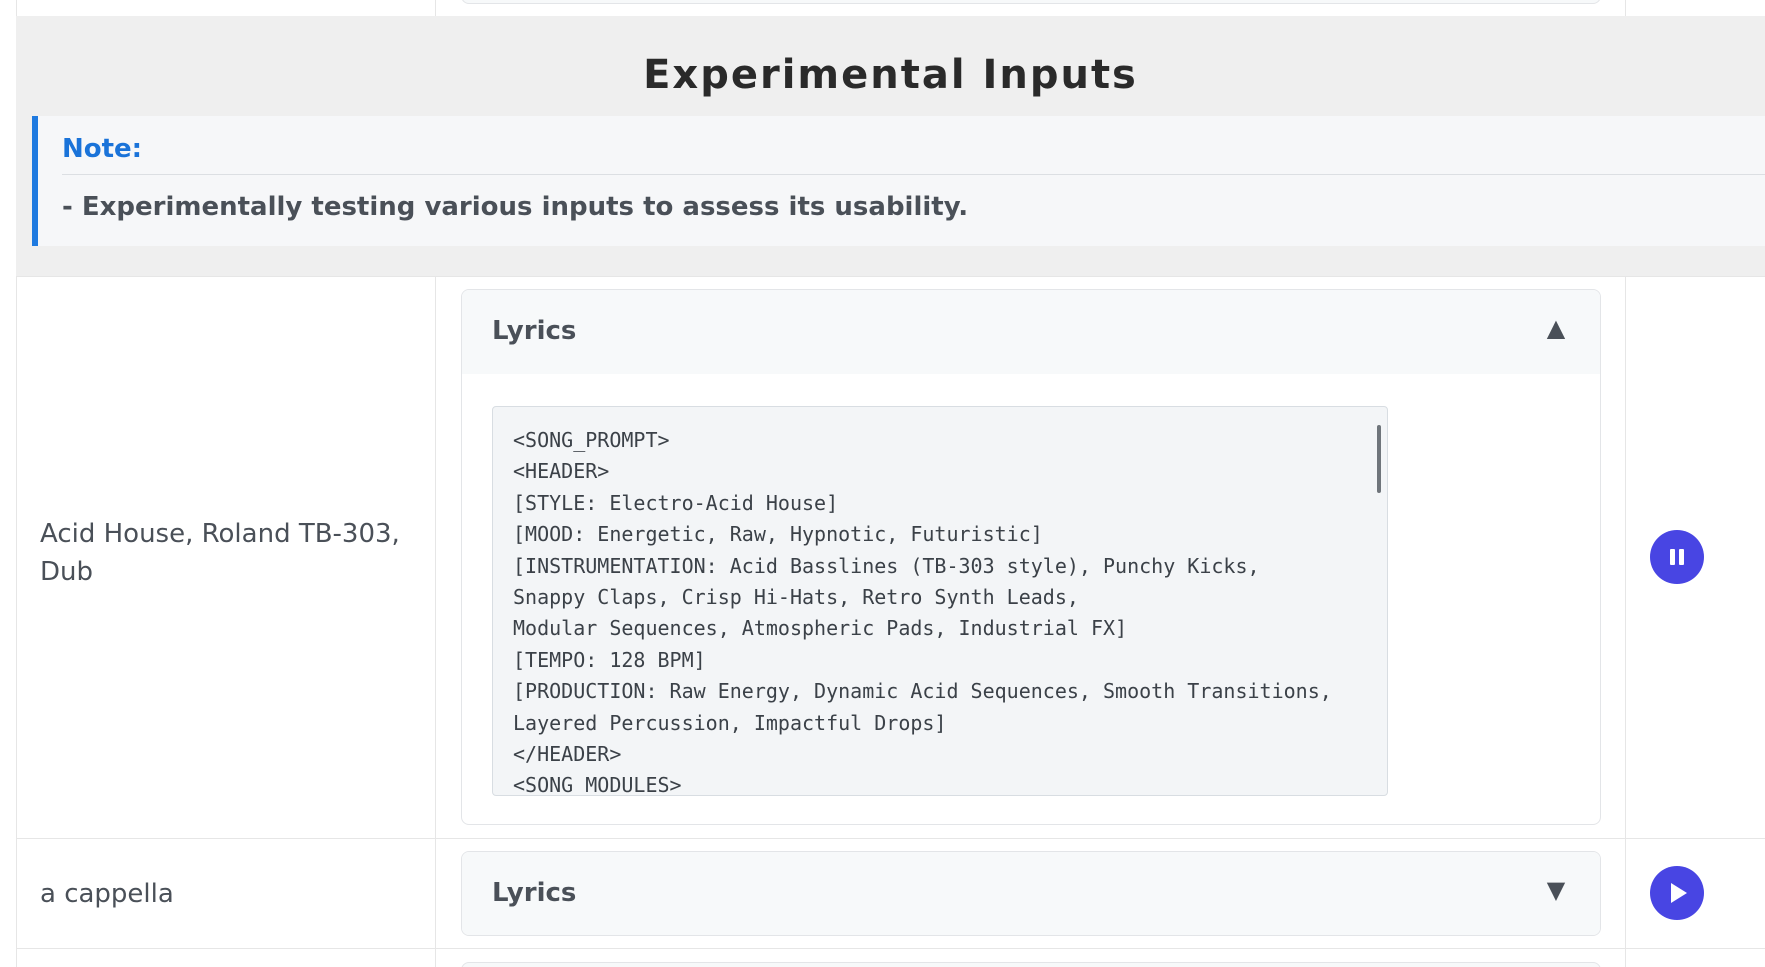  Describe the element at coordinates (730, 722) in the screenshot. I see `lyrics-line: Layered Percussion, Impactful Drops]` at that location.